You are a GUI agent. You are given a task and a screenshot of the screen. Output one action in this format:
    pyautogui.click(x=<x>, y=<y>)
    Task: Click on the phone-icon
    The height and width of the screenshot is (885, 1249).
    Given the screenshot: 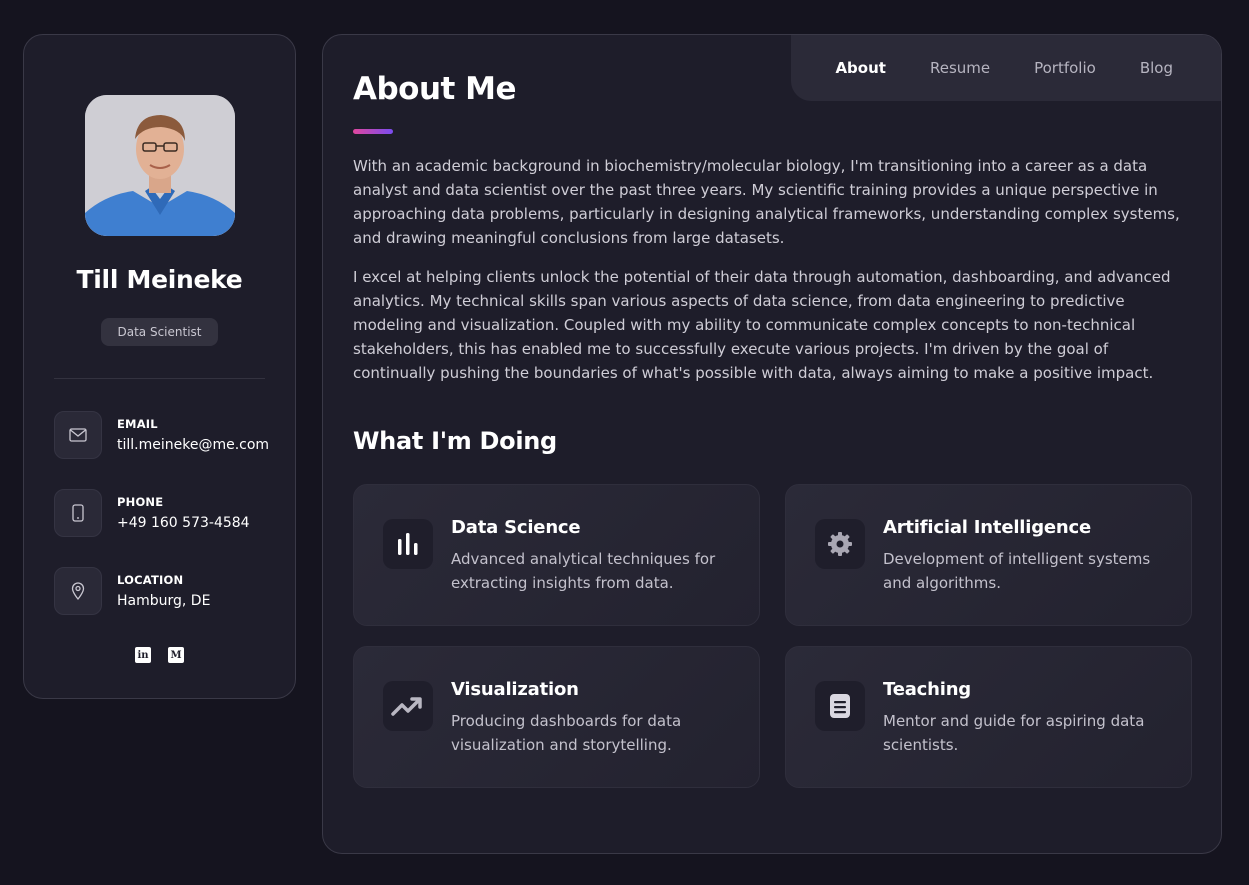 What is the action you would take?
    pyautogui.click(x=78, y=513)
    